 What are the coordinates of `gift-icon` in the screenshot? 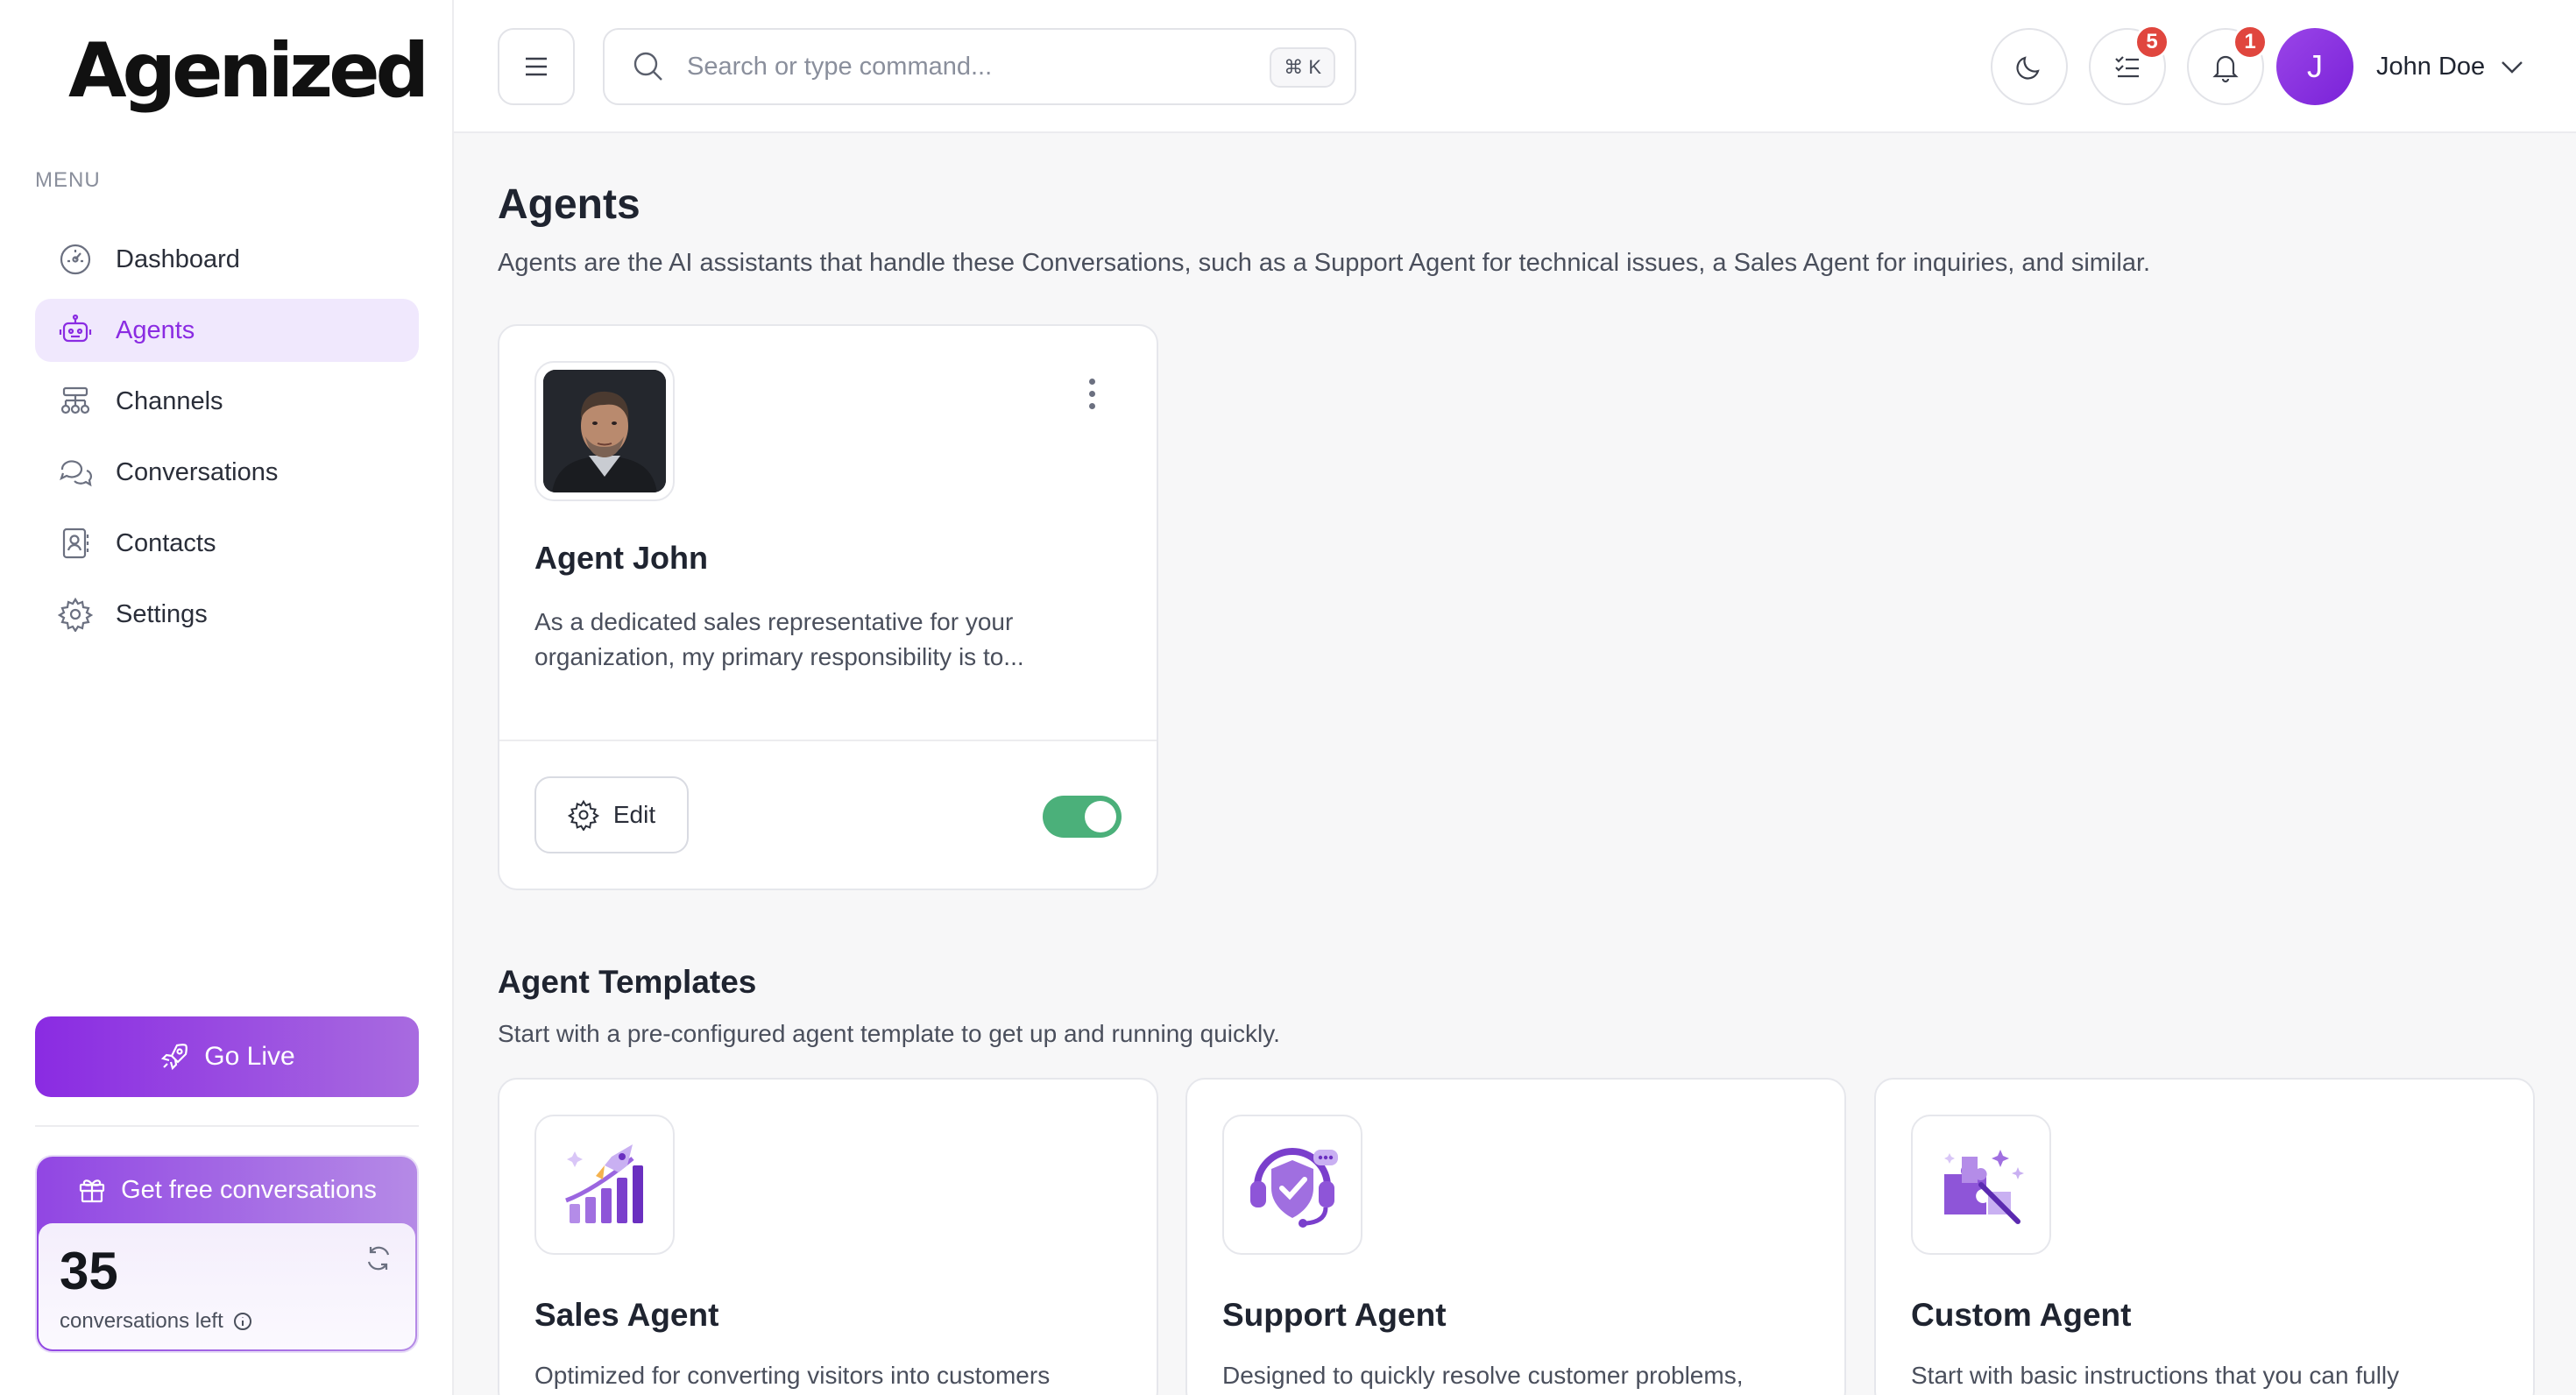 It's located at (92, 1191).